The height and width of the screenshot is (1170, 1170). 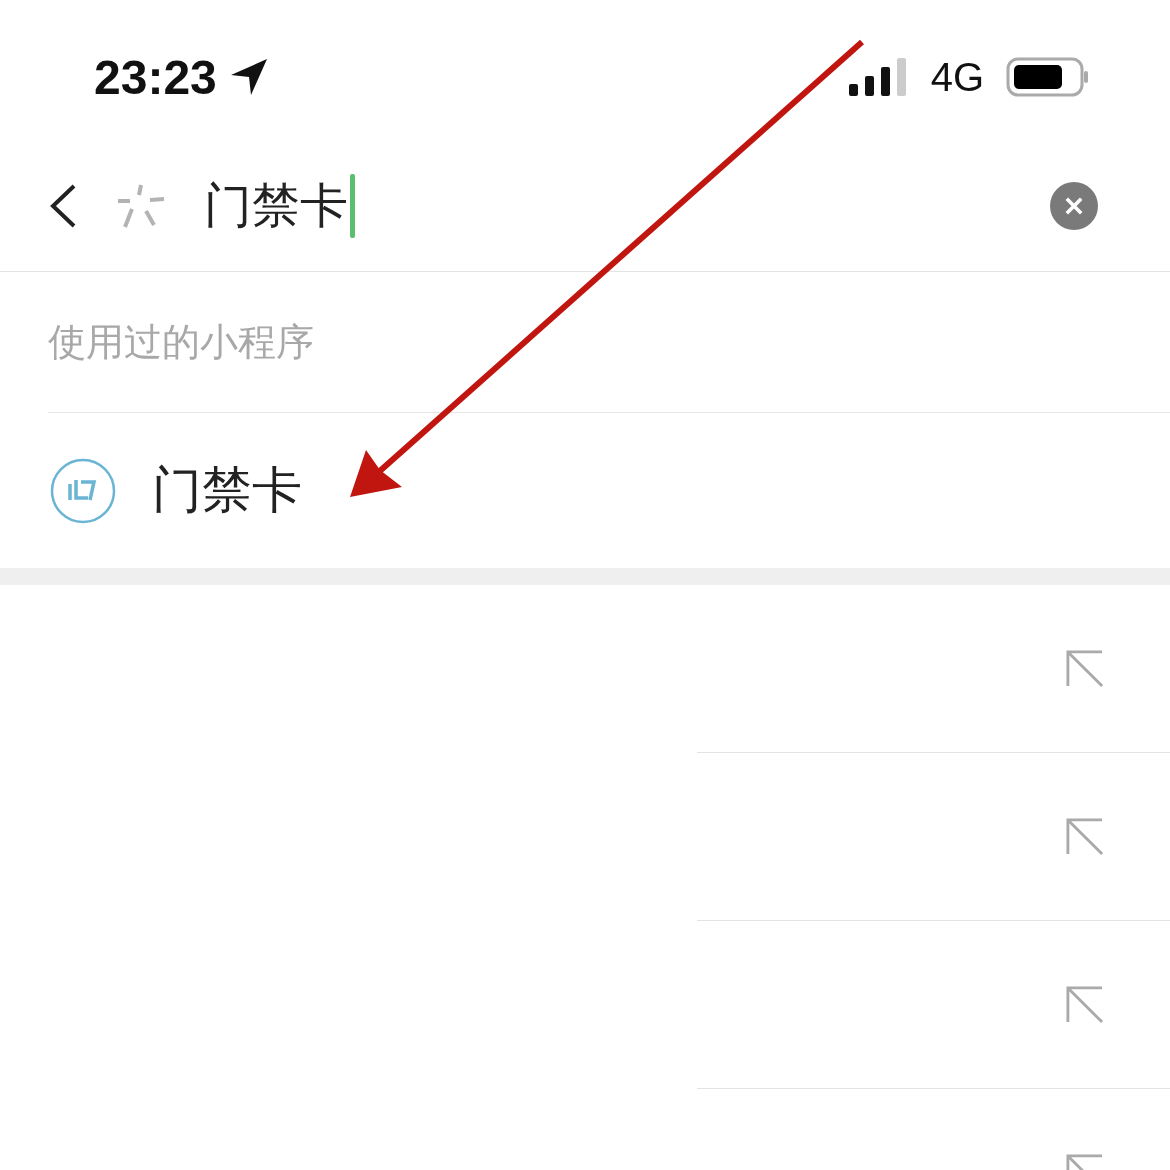 What do you see at coordinates (83, 490) in the screenshot?
I see `app-icon` at bounding box center [83, 490].